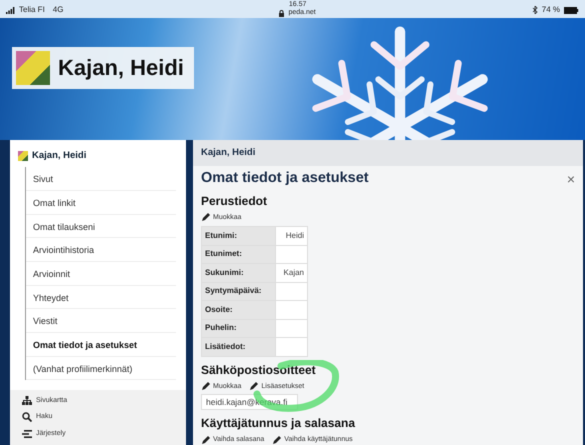 The image size is (585, 445). I want to click on section-heading: Perustiedot, so click(234, 201).